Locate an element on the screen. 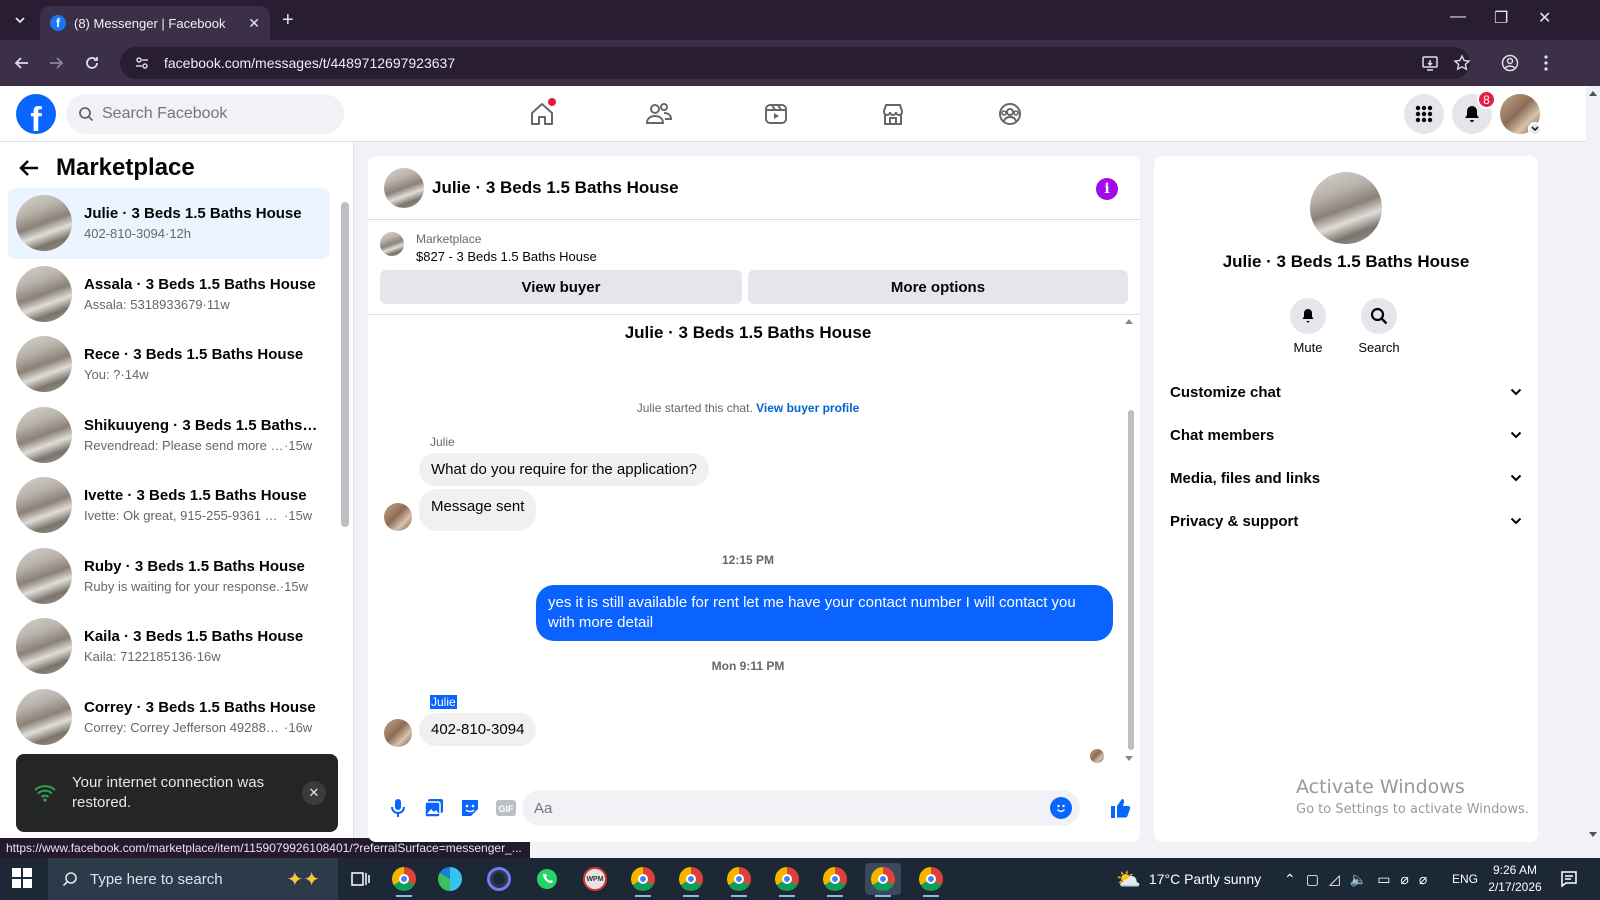 This screenshot has height=900, width=1600. bookmark-star-icon is located at coordinates (1462, 63).